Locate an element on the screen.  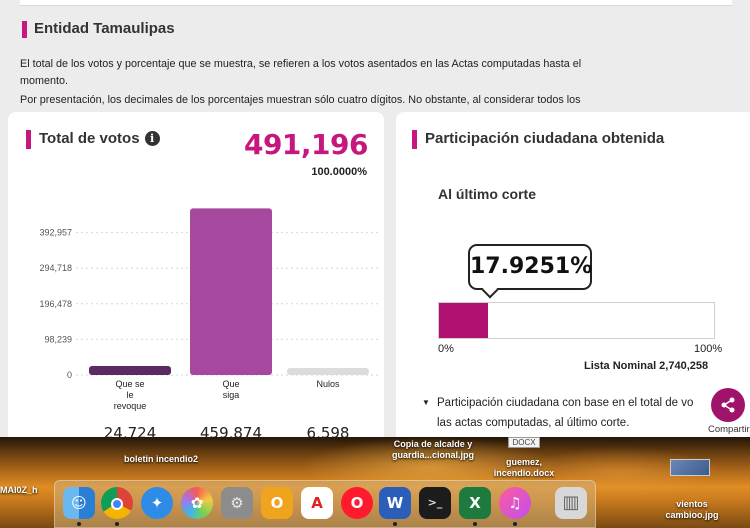
last-cut-subtitle: Al último corte is located at coordinates (487, 194).